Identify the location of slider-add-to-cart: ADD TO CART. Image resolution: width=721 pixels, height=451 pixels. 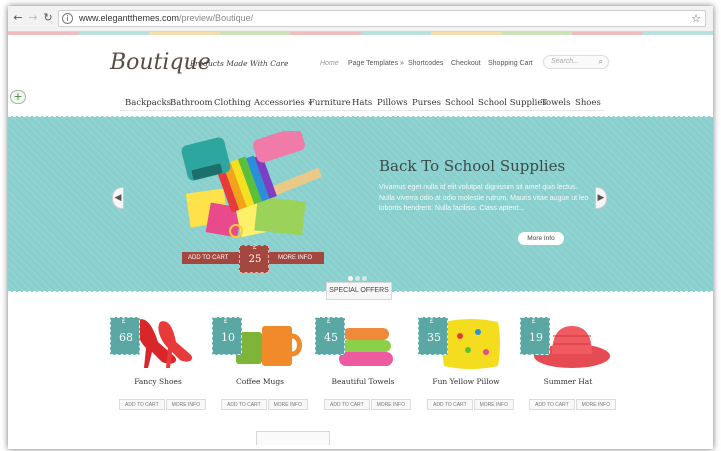
(208, 258).